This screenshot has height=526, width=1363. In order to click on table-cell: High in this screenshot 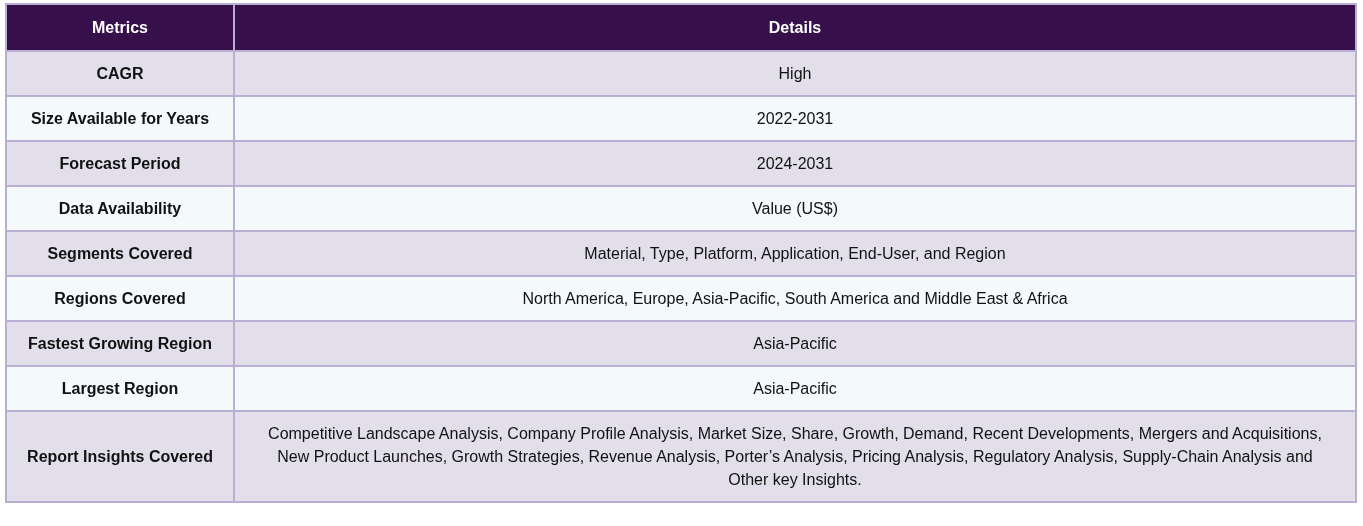, I will do `click(795, 73)`.